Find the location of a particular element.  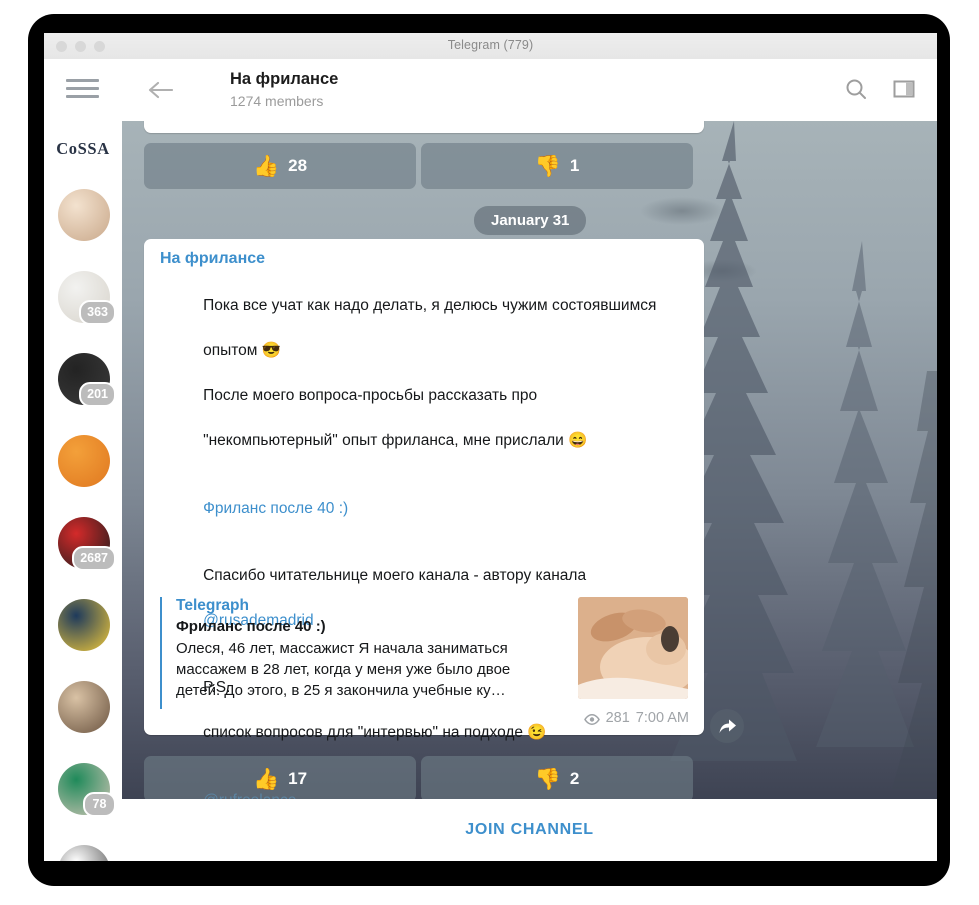

preview-site-name: Telegraph is located at coordinates (212, 605).